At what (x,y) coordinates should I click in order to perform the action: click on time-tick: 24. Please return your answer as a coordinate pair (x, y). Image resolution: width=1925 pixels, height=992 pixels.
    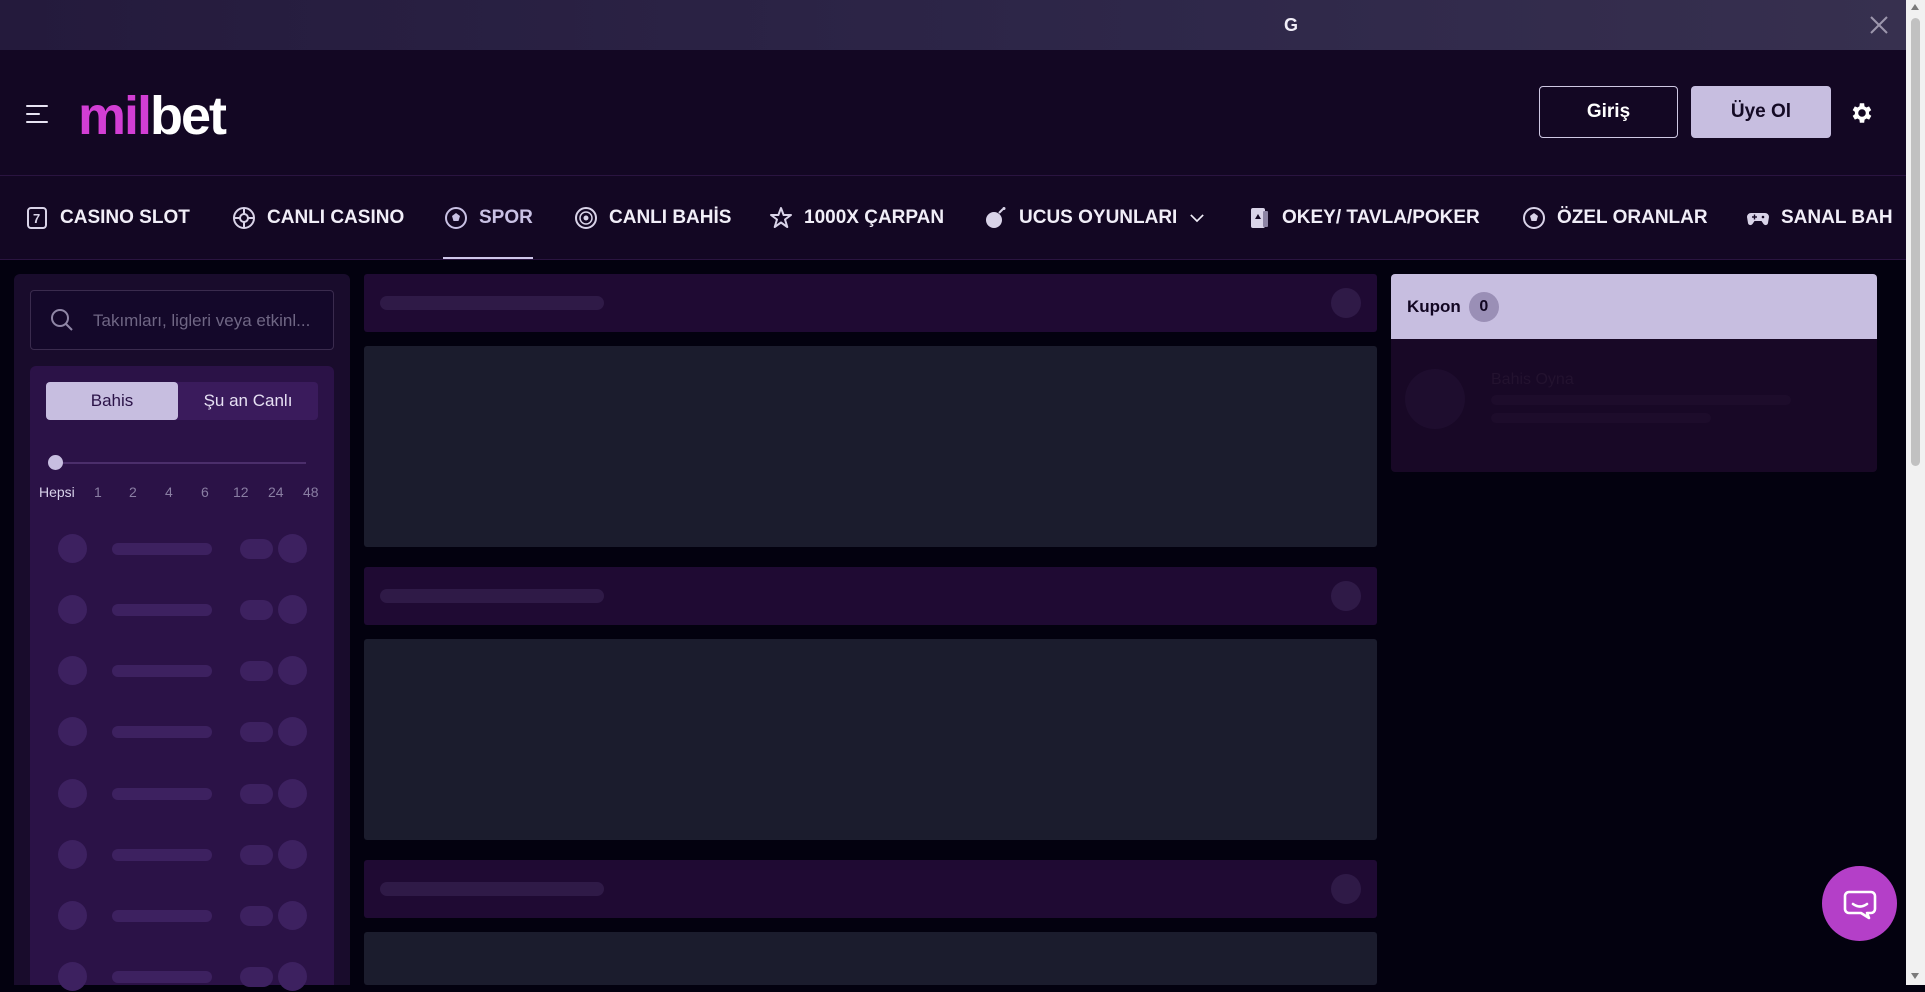
    Looking at the image, I should click on (276, 492).